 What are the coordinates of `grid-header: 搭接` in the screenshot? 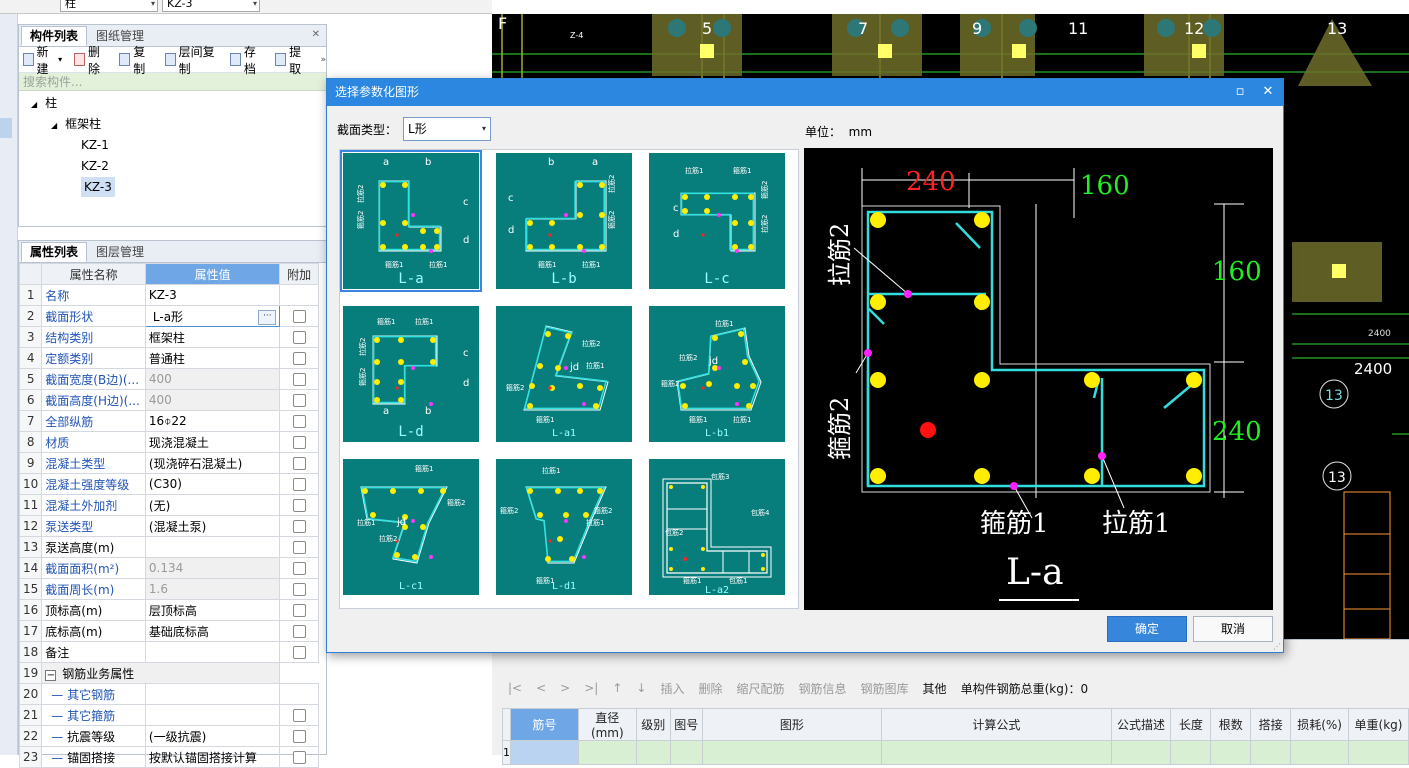 It's located at (1271, 724).